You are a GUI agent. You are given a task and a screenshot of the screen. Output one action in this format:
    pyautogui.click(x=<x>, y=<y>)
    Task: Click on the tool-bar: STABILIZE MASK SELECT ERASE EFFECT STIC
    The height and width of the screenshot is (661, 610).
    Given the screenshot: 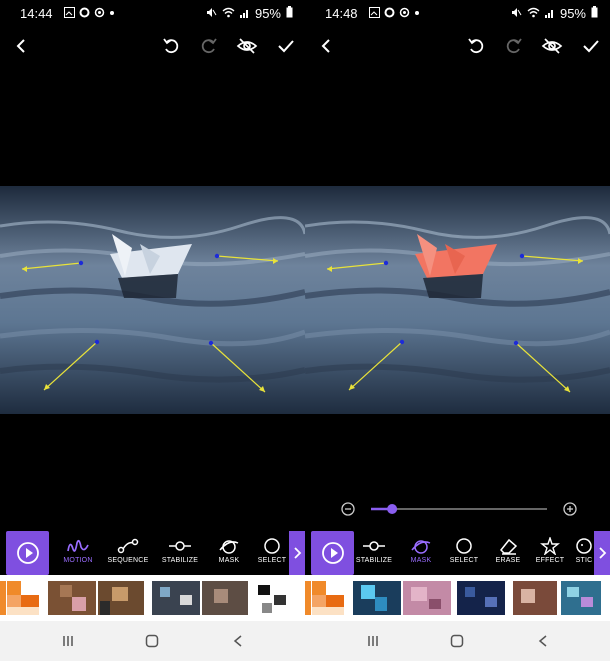 What is the action you would take?
    pyautogui.click(x=457, y=553)
    